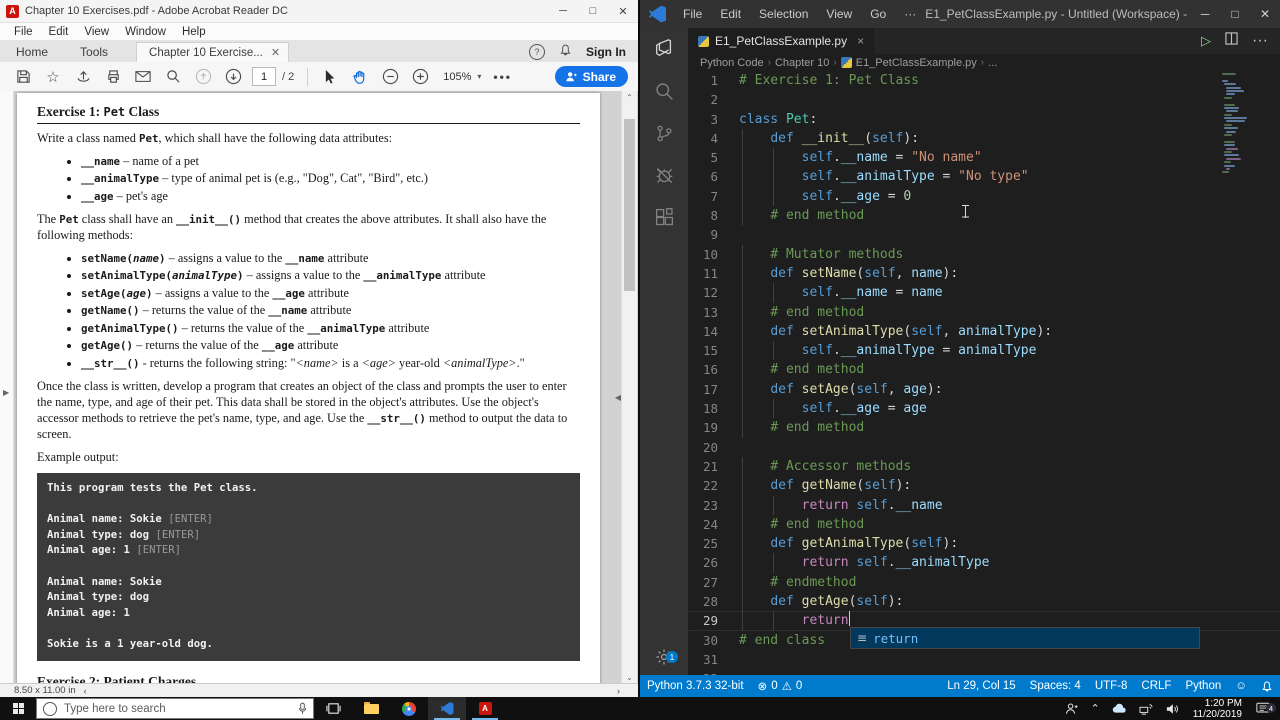 The image size is (1280, 720). I want to click on code-line: 24 # end method, so click(984, 524).